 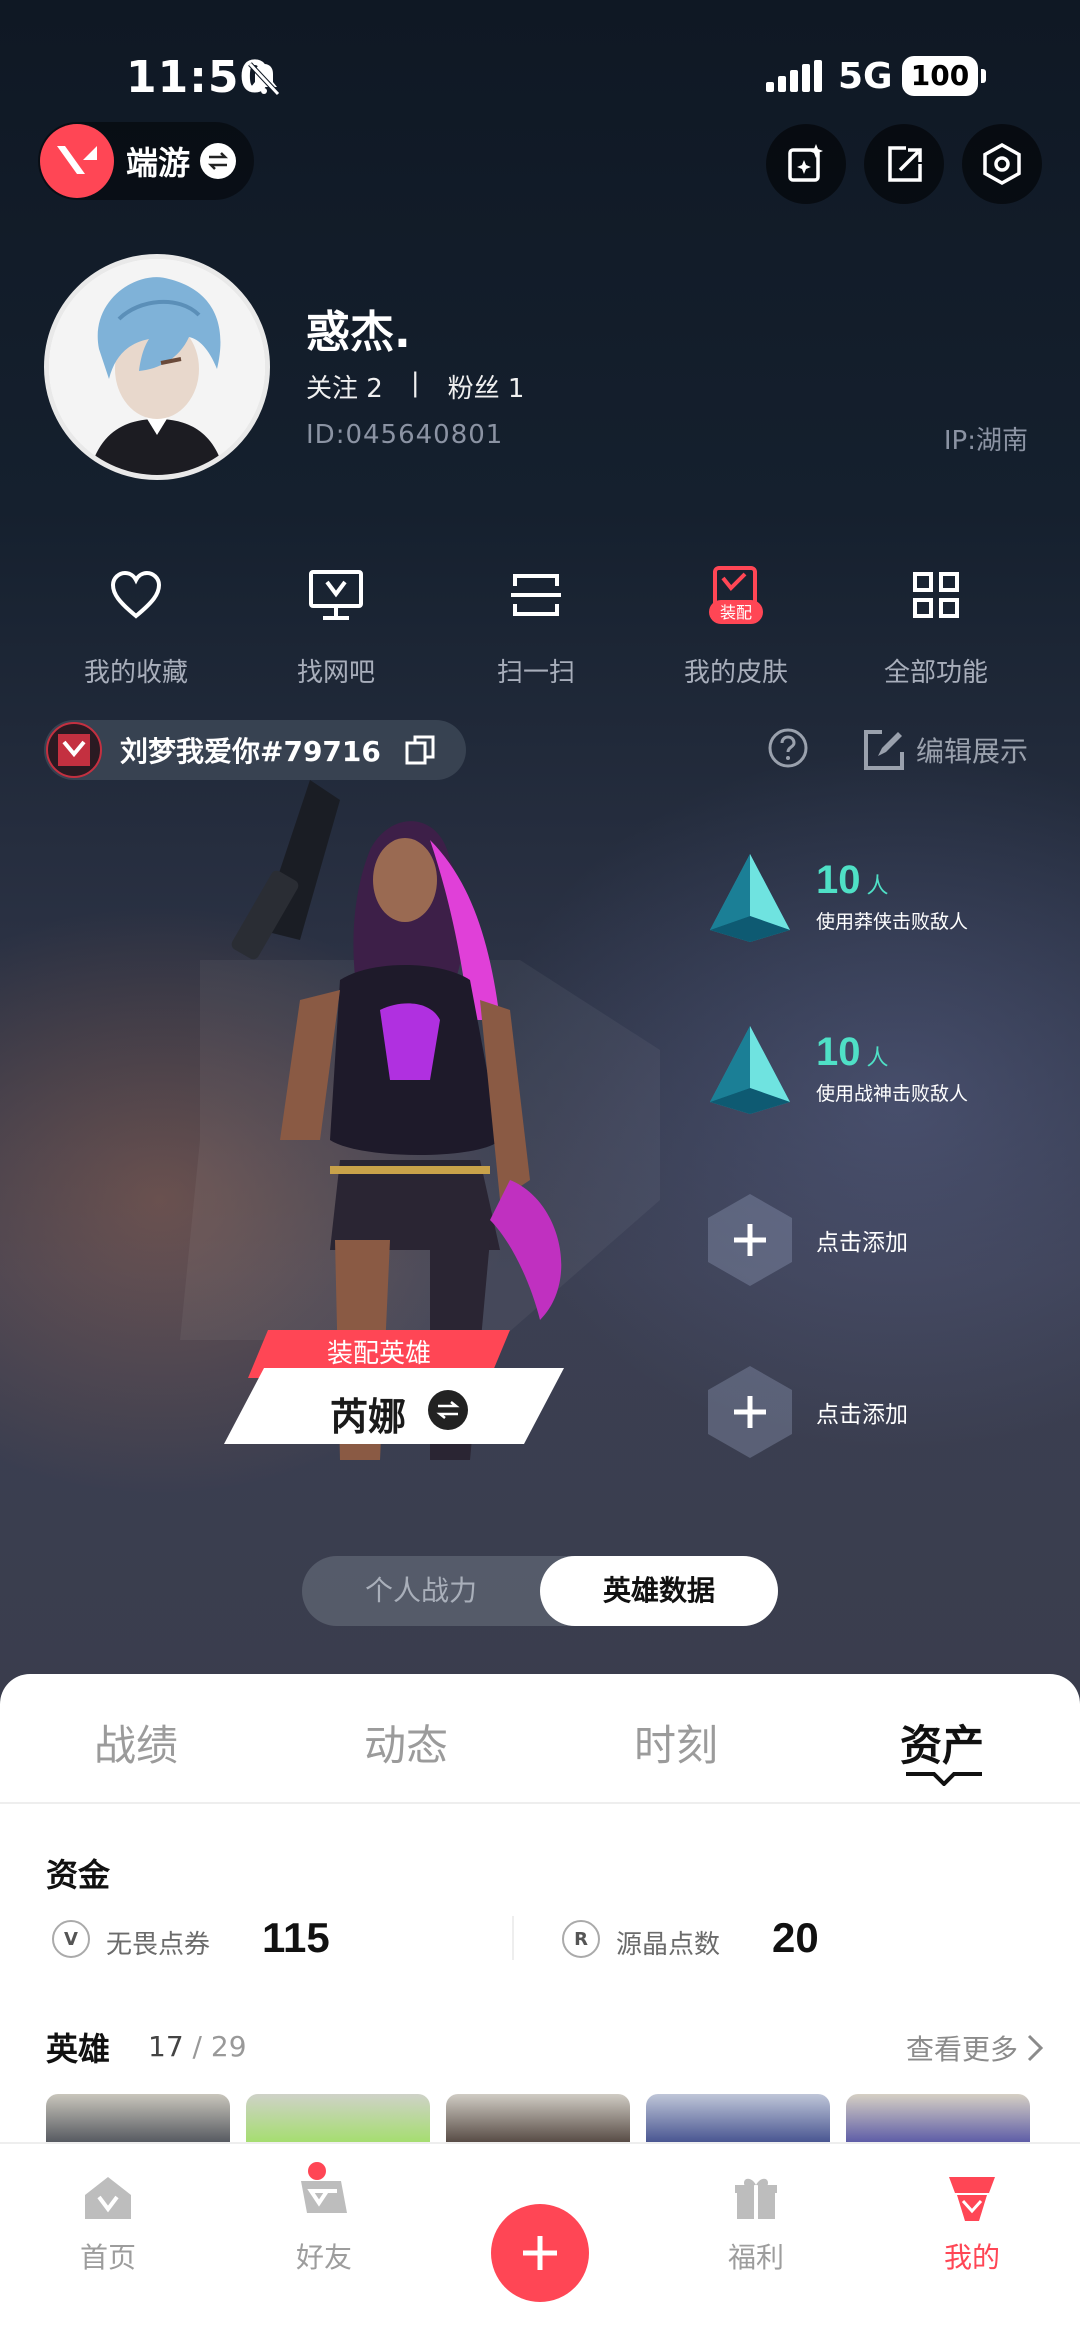 I want to click on riot-id-tag: 刘梦我爱你#79716, so click(x=255, y=750).